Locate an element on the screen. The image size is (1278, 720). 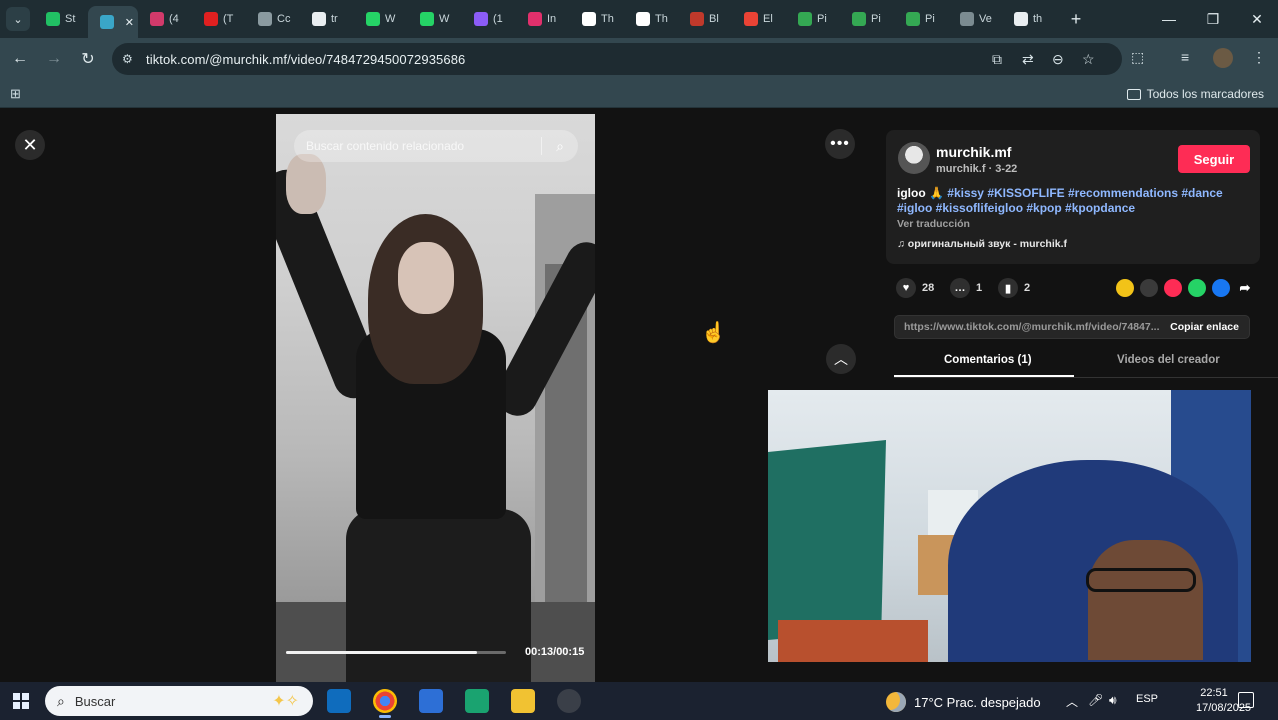
share-send-icon is located at coordinates (1173, 288).